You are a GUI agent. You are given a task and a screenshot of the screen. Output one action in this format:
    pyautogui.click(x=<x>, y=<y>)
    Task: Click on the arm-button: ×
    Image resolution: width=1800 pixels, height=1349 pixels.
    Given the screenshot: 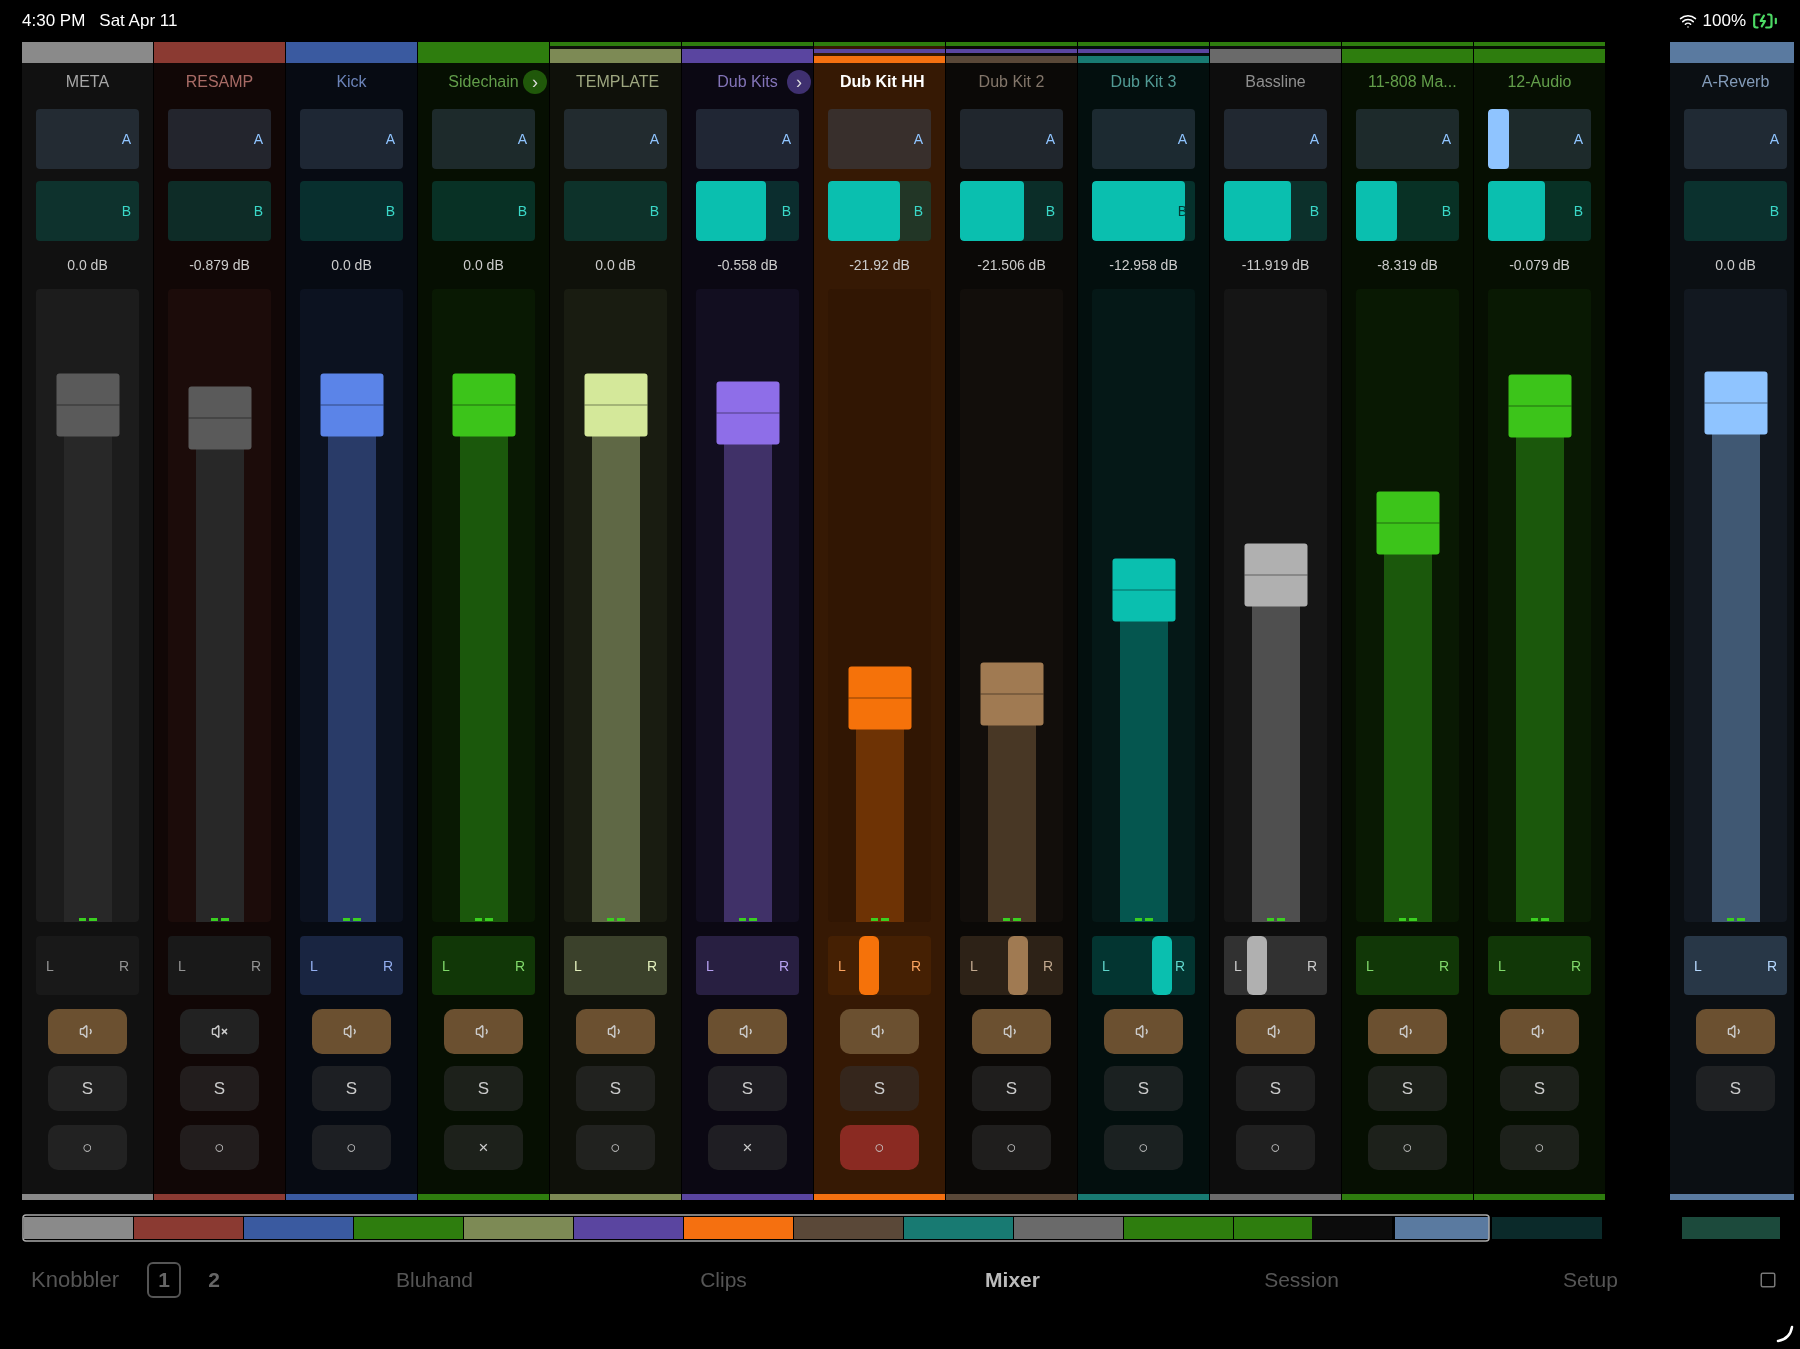 What is the action you would take?
    pyautogui.click(x=483, y=1147)
    